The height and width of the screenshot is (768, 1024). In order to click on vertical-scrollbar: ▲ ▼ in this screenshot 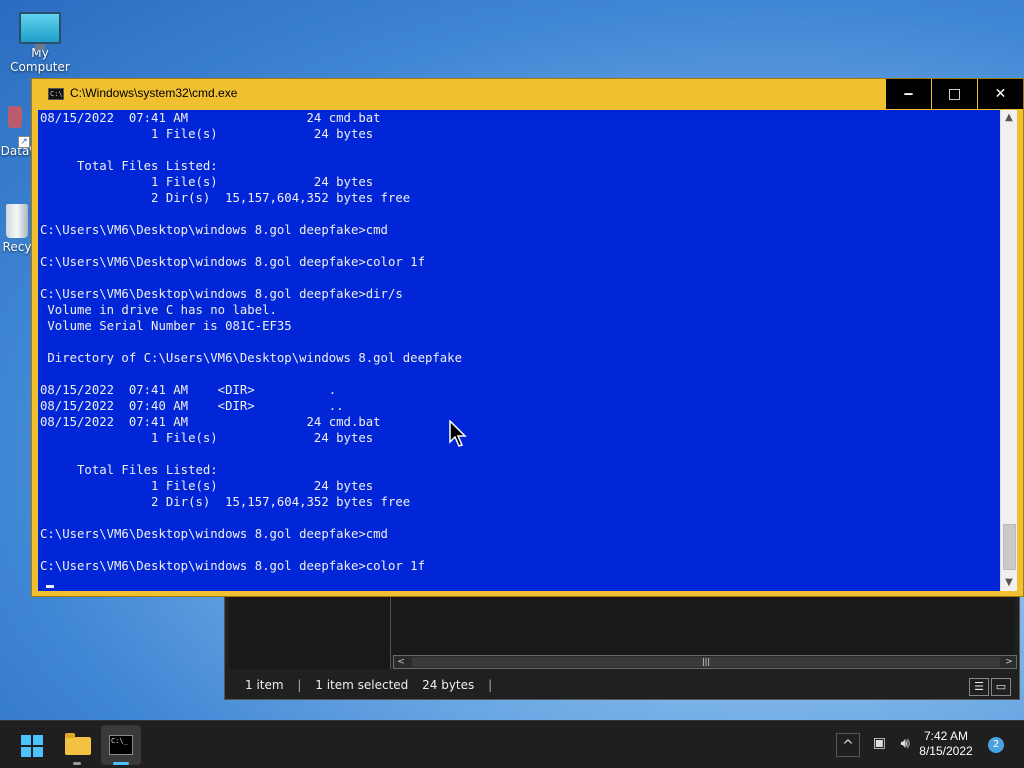, I will do `click(1008, 350)`.